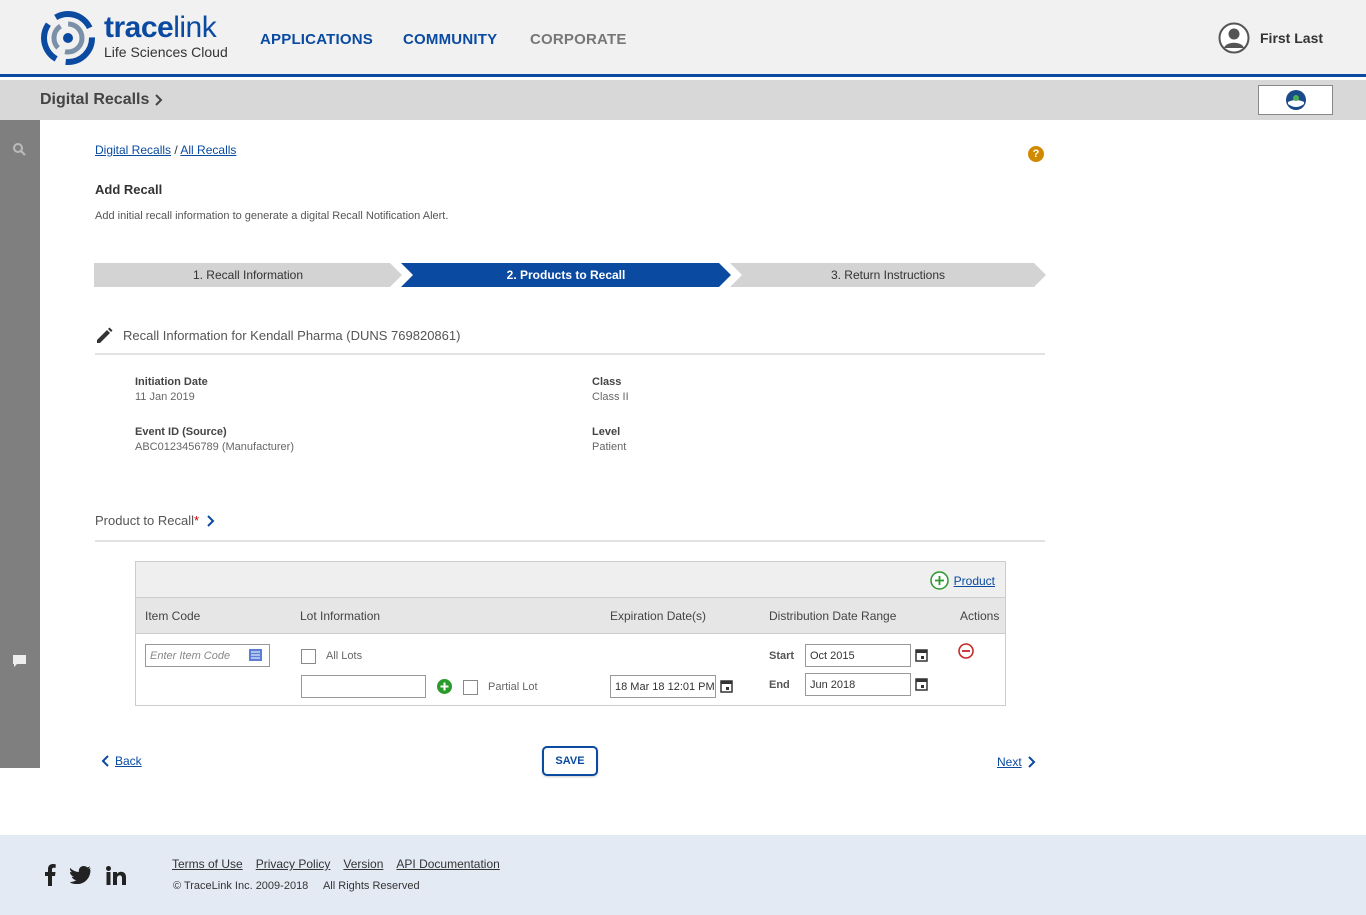  I want to click on tracelink-logo-icon, so click(68, 38).